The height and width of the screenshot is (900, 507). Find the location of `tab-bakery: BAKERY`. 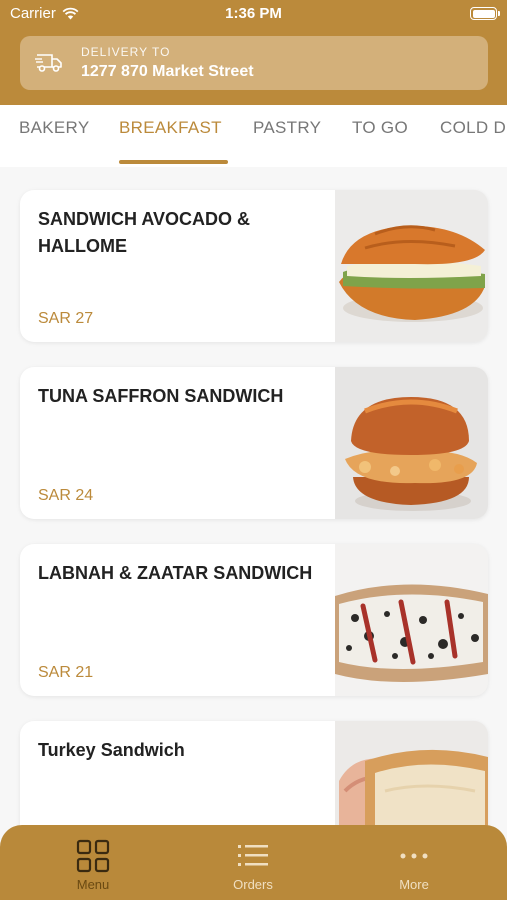

tab-bakery: BAKERY is located at coordinates (54, 128).